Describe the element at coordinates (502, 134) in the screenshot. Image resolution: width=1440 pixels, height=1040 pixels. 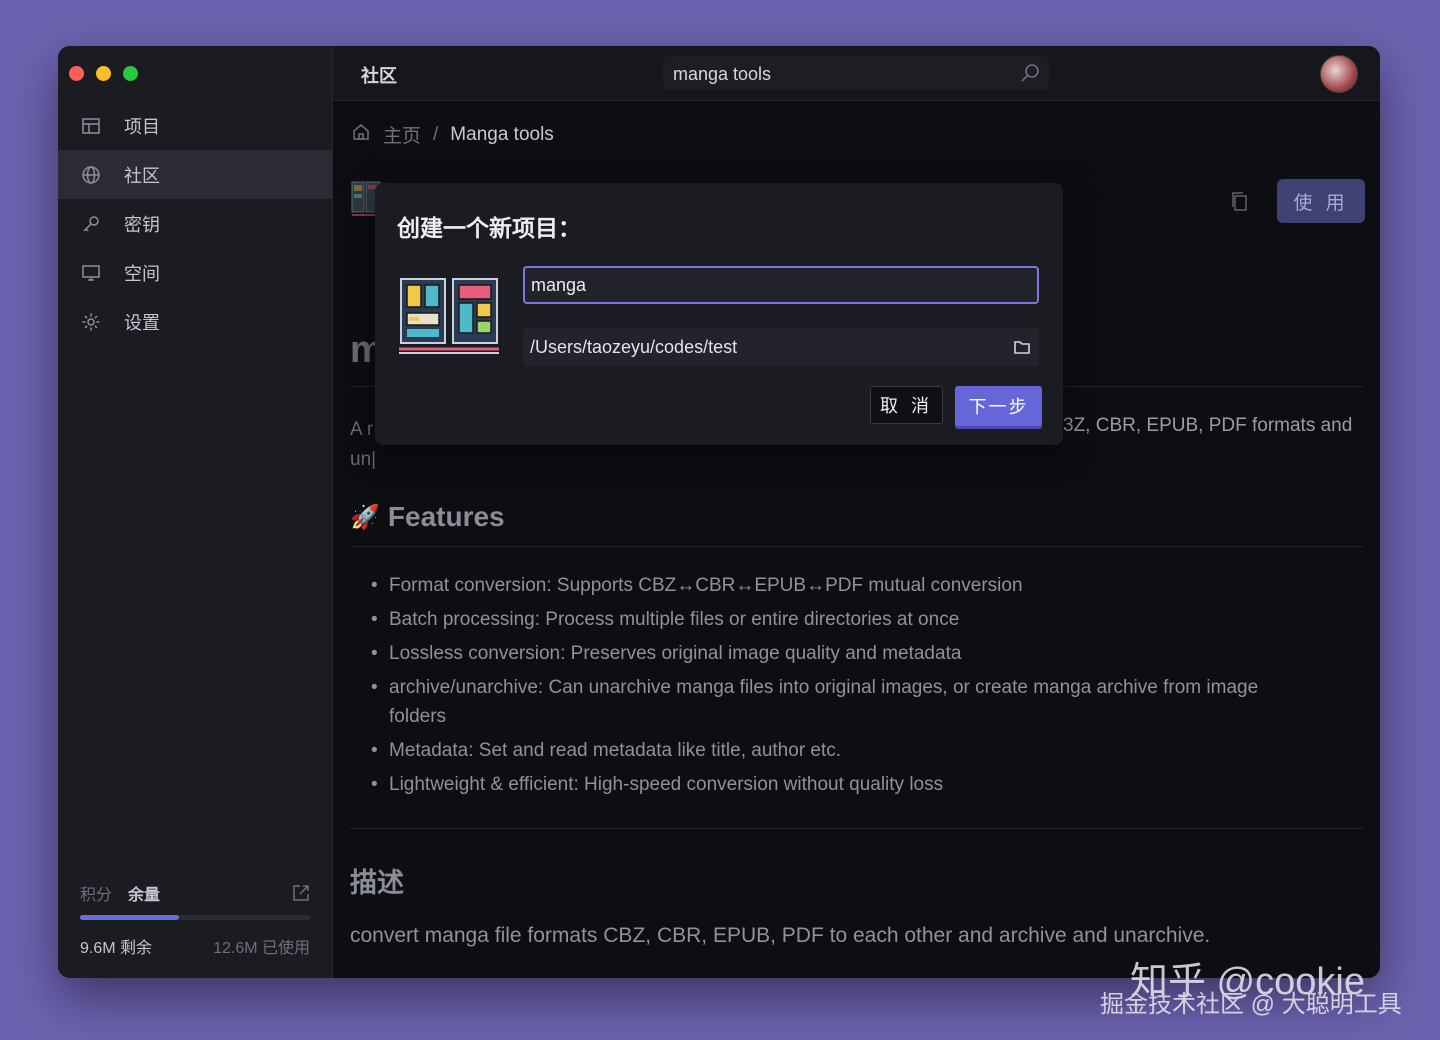
I see `breadcrumb-current: Manga tools` at that location.